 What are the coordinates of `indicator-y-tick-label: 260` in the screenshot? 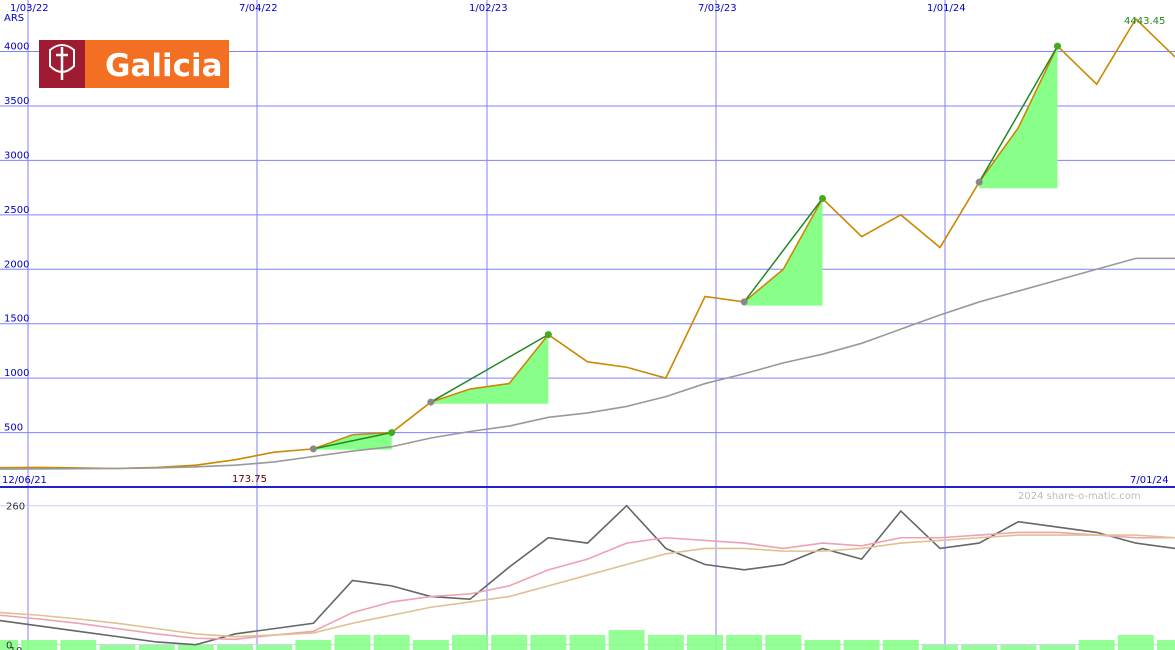 It's located at (15, 507).